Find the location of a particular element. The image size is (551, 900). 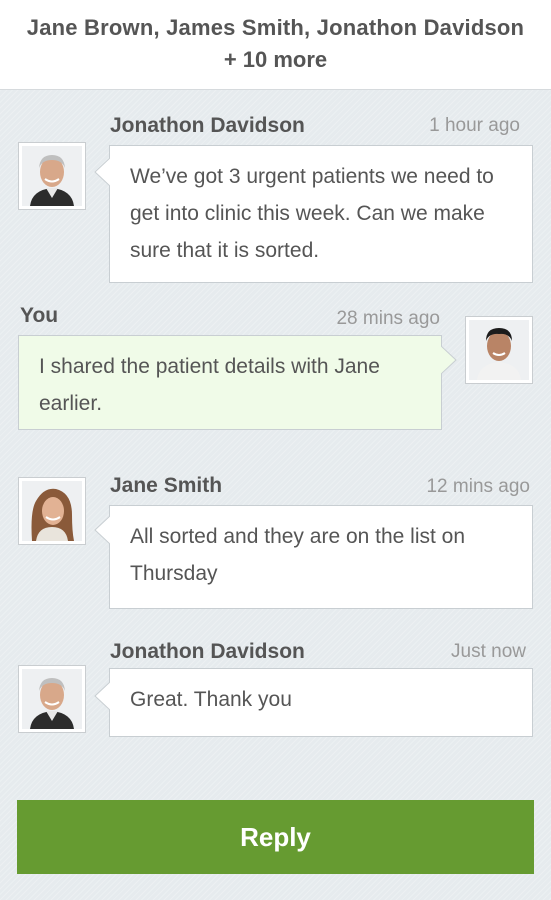

sender-name: Jane Smith is located at coordinates (166, 485).